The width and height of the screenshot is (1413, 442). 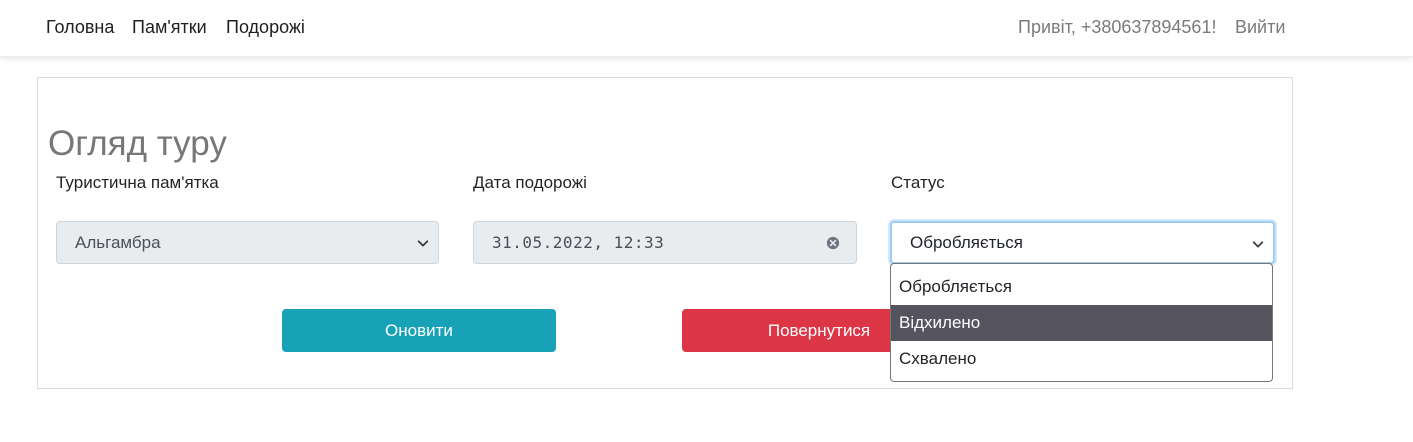 I want to click on logout-link: Вийти, so click(x=1260, y=27).